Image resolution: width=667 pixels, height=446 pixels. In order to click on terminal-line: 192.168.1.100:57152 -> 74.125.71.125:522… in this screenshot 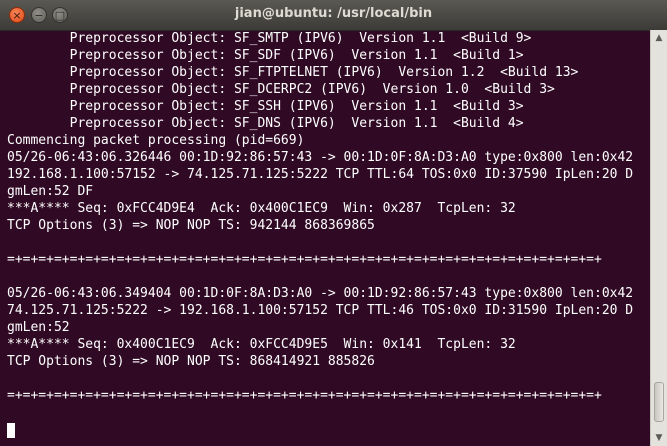, I will do `click(320, 174)`.